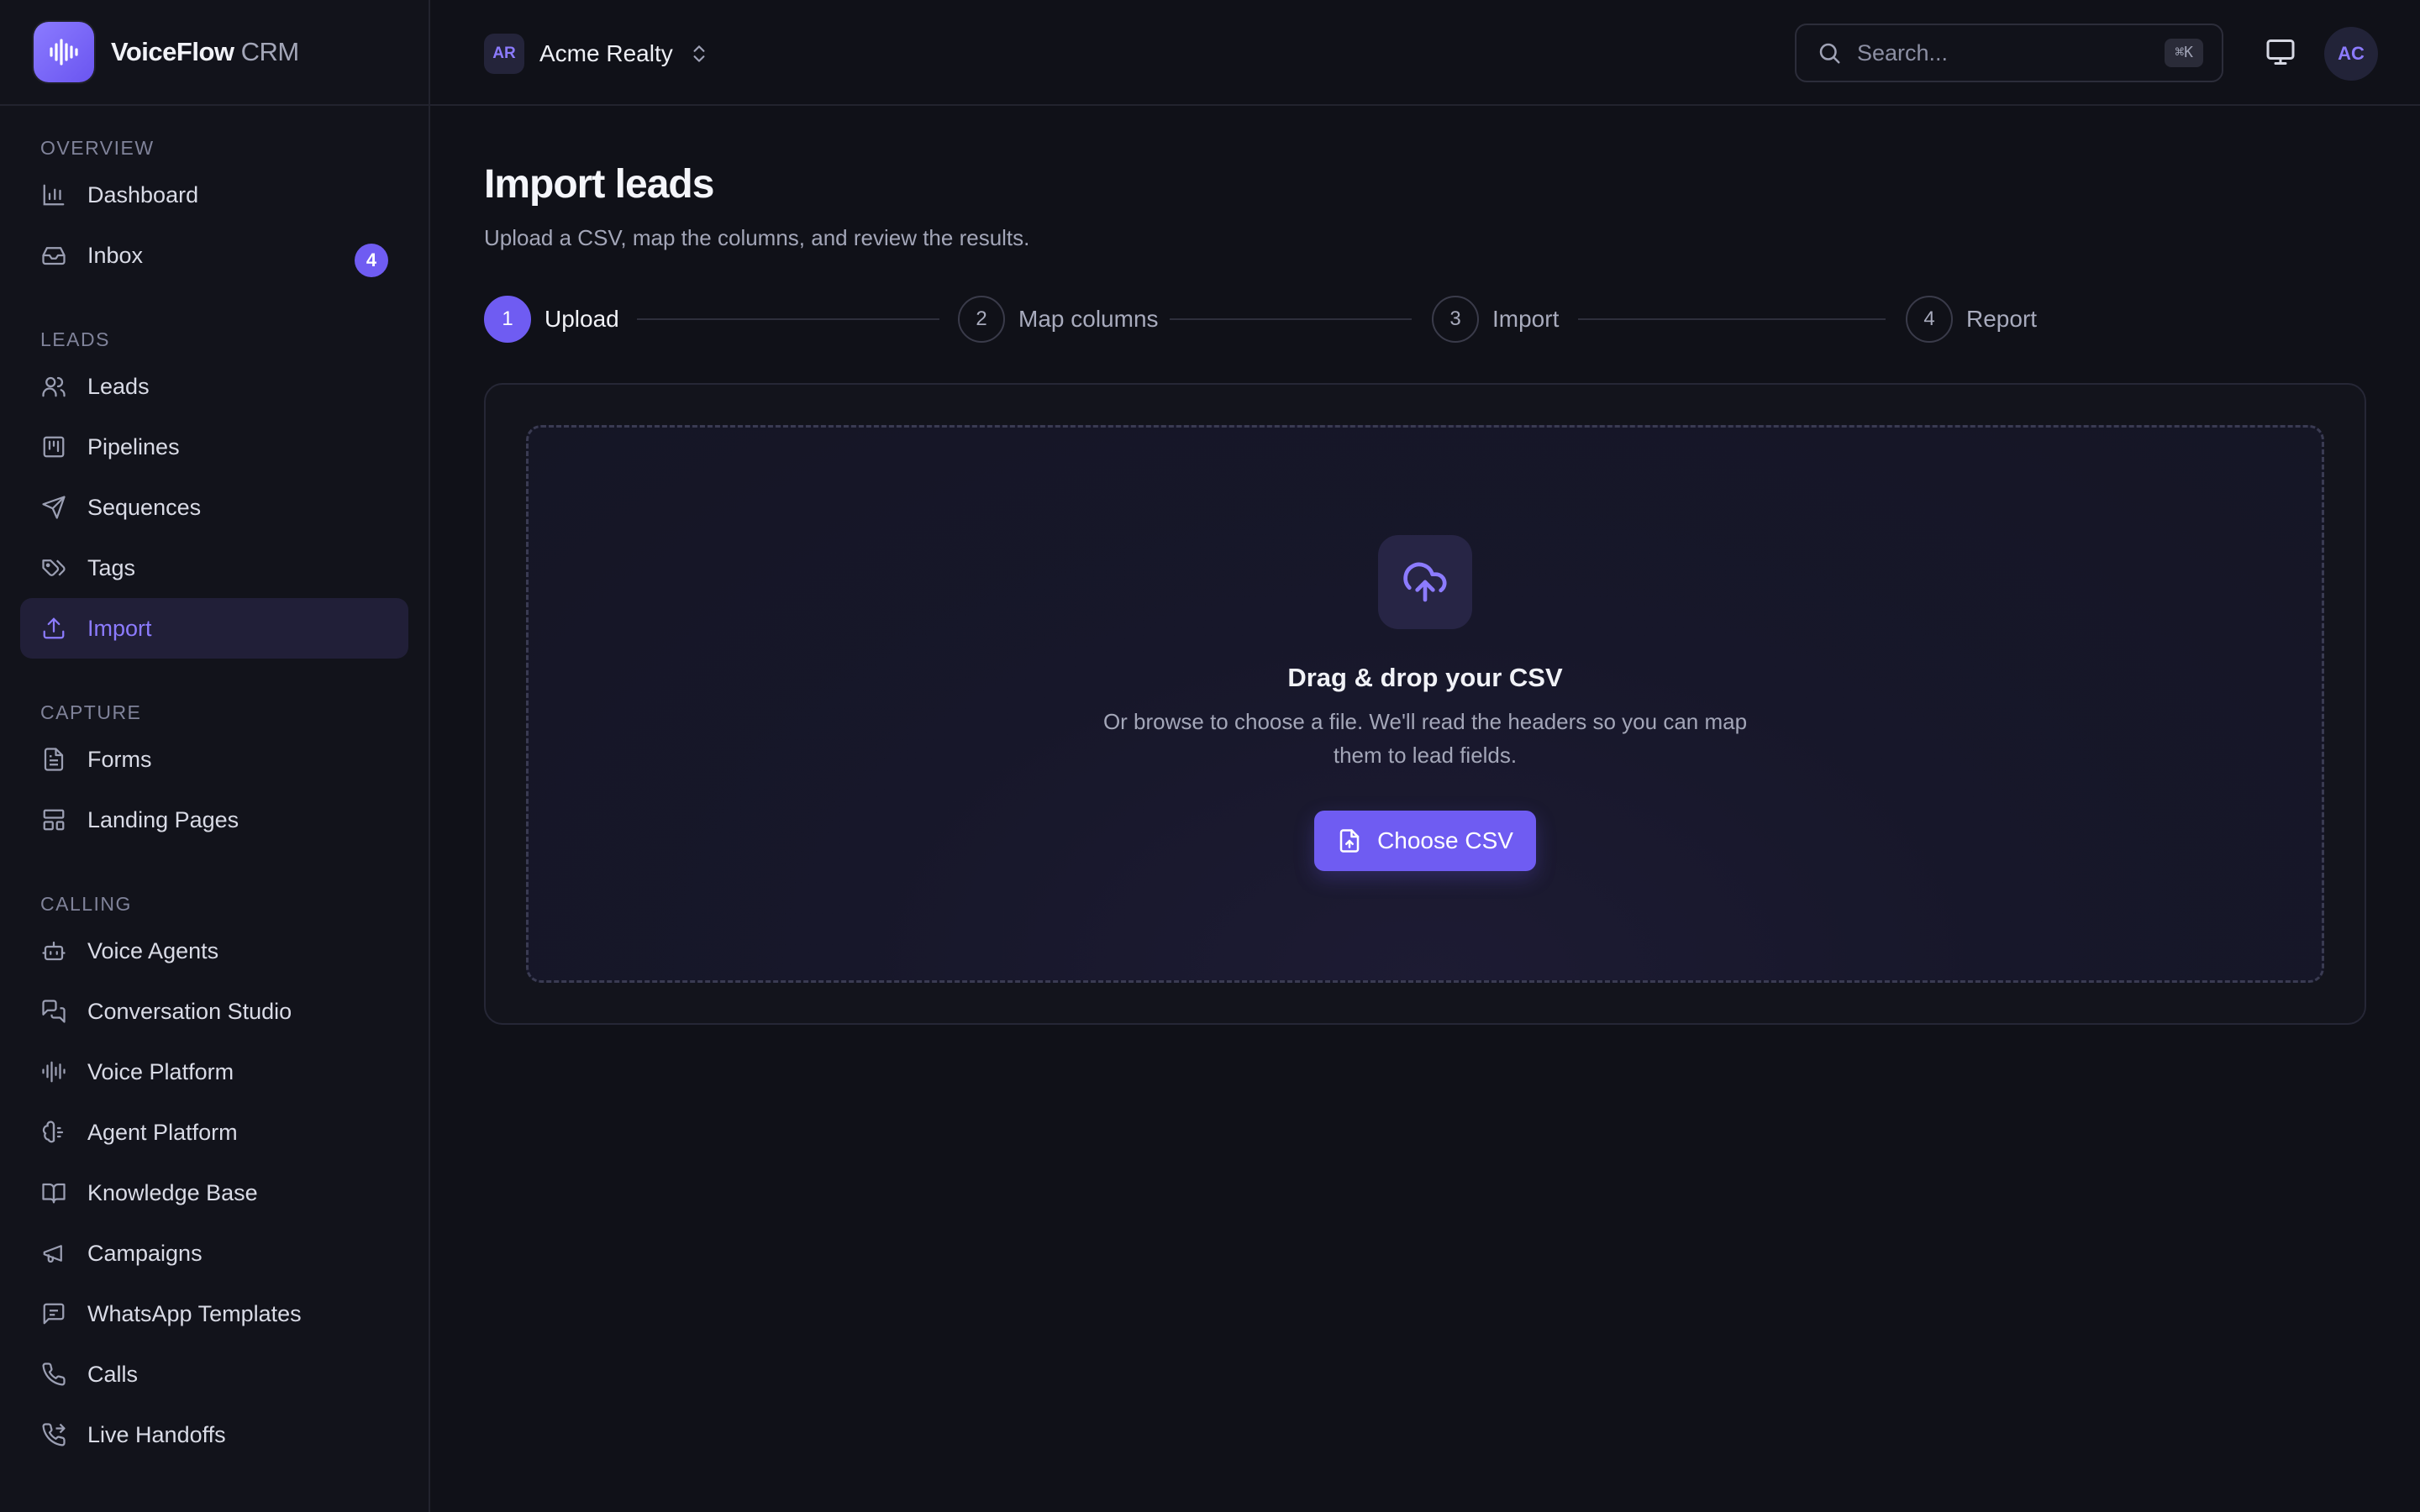 This screenshot has width=2420, height=1512. I want to click on sidebar-item-label: Landing Pages, so click(163, 819).